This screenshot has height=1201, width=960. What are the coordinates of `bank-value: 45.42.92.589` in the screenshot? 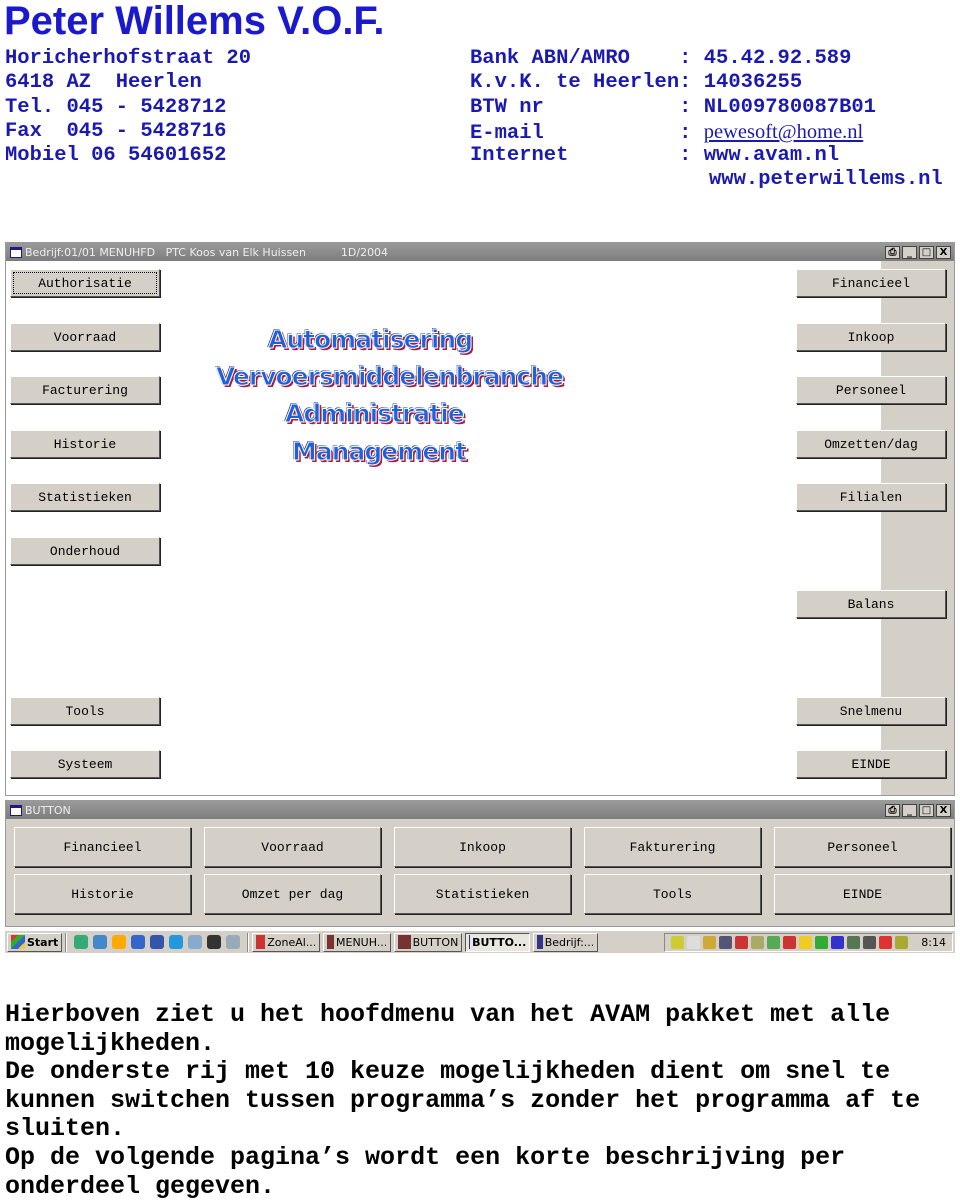 It's located at (777, 58).